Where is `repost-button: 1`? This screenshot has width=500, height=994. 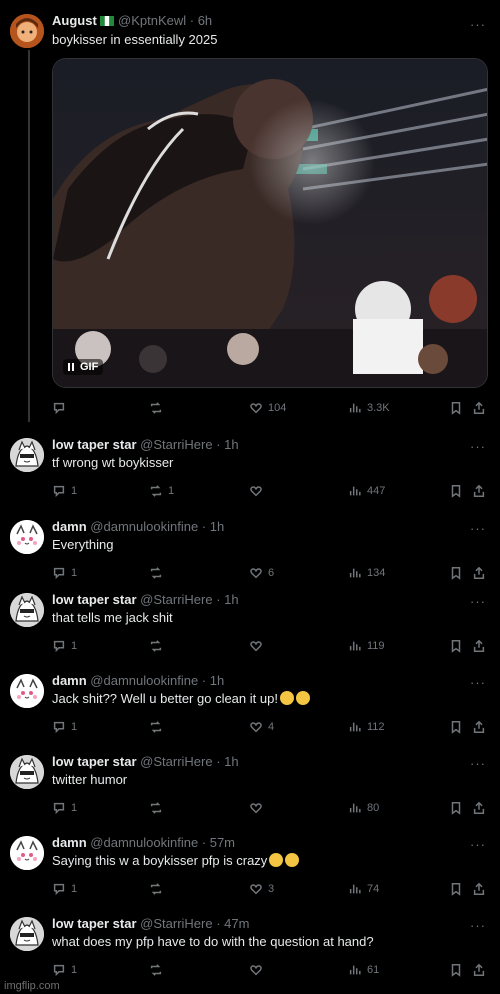
repost-button: 1 is located at coordinates (161, 491).